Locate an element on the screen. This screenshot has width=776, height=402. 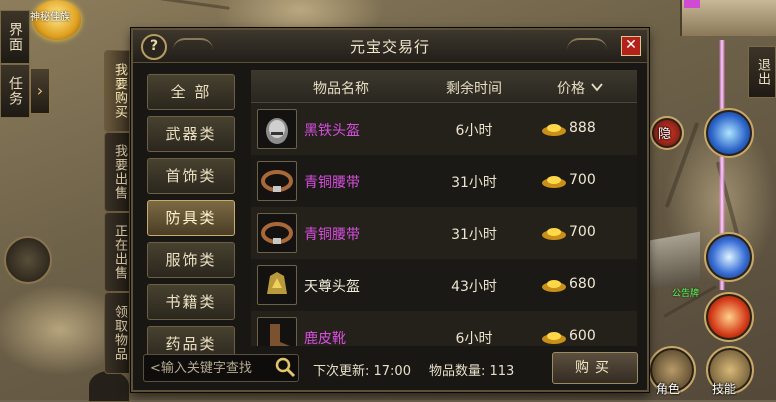
close-button: ✕ is located at coordinates (631, 46).